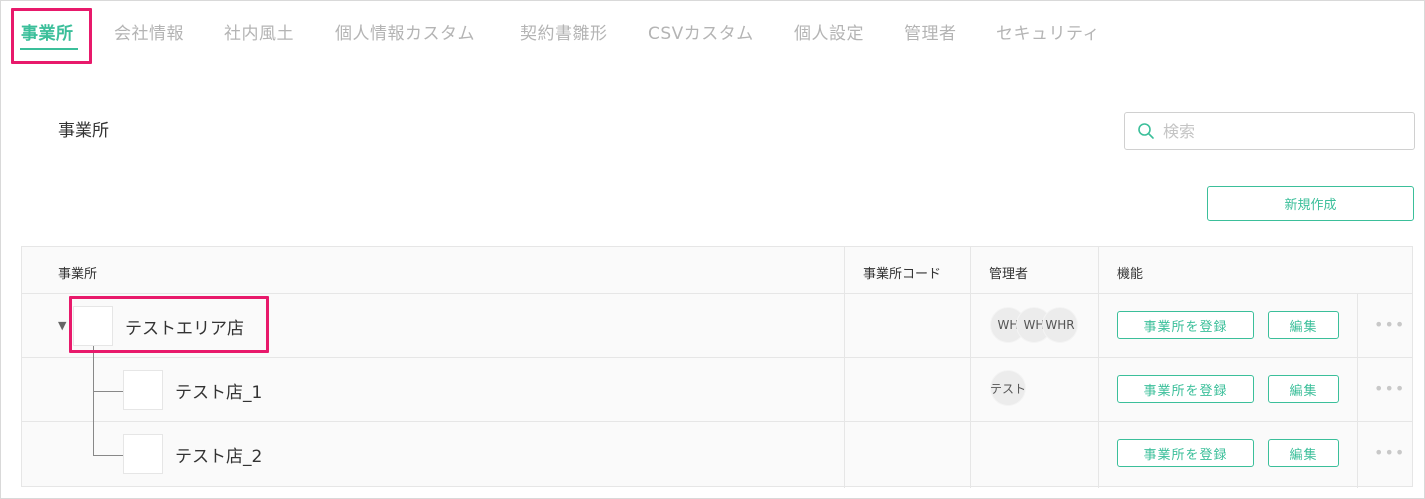  I want to click on office-name: テストエリア店, so click(184, 326).